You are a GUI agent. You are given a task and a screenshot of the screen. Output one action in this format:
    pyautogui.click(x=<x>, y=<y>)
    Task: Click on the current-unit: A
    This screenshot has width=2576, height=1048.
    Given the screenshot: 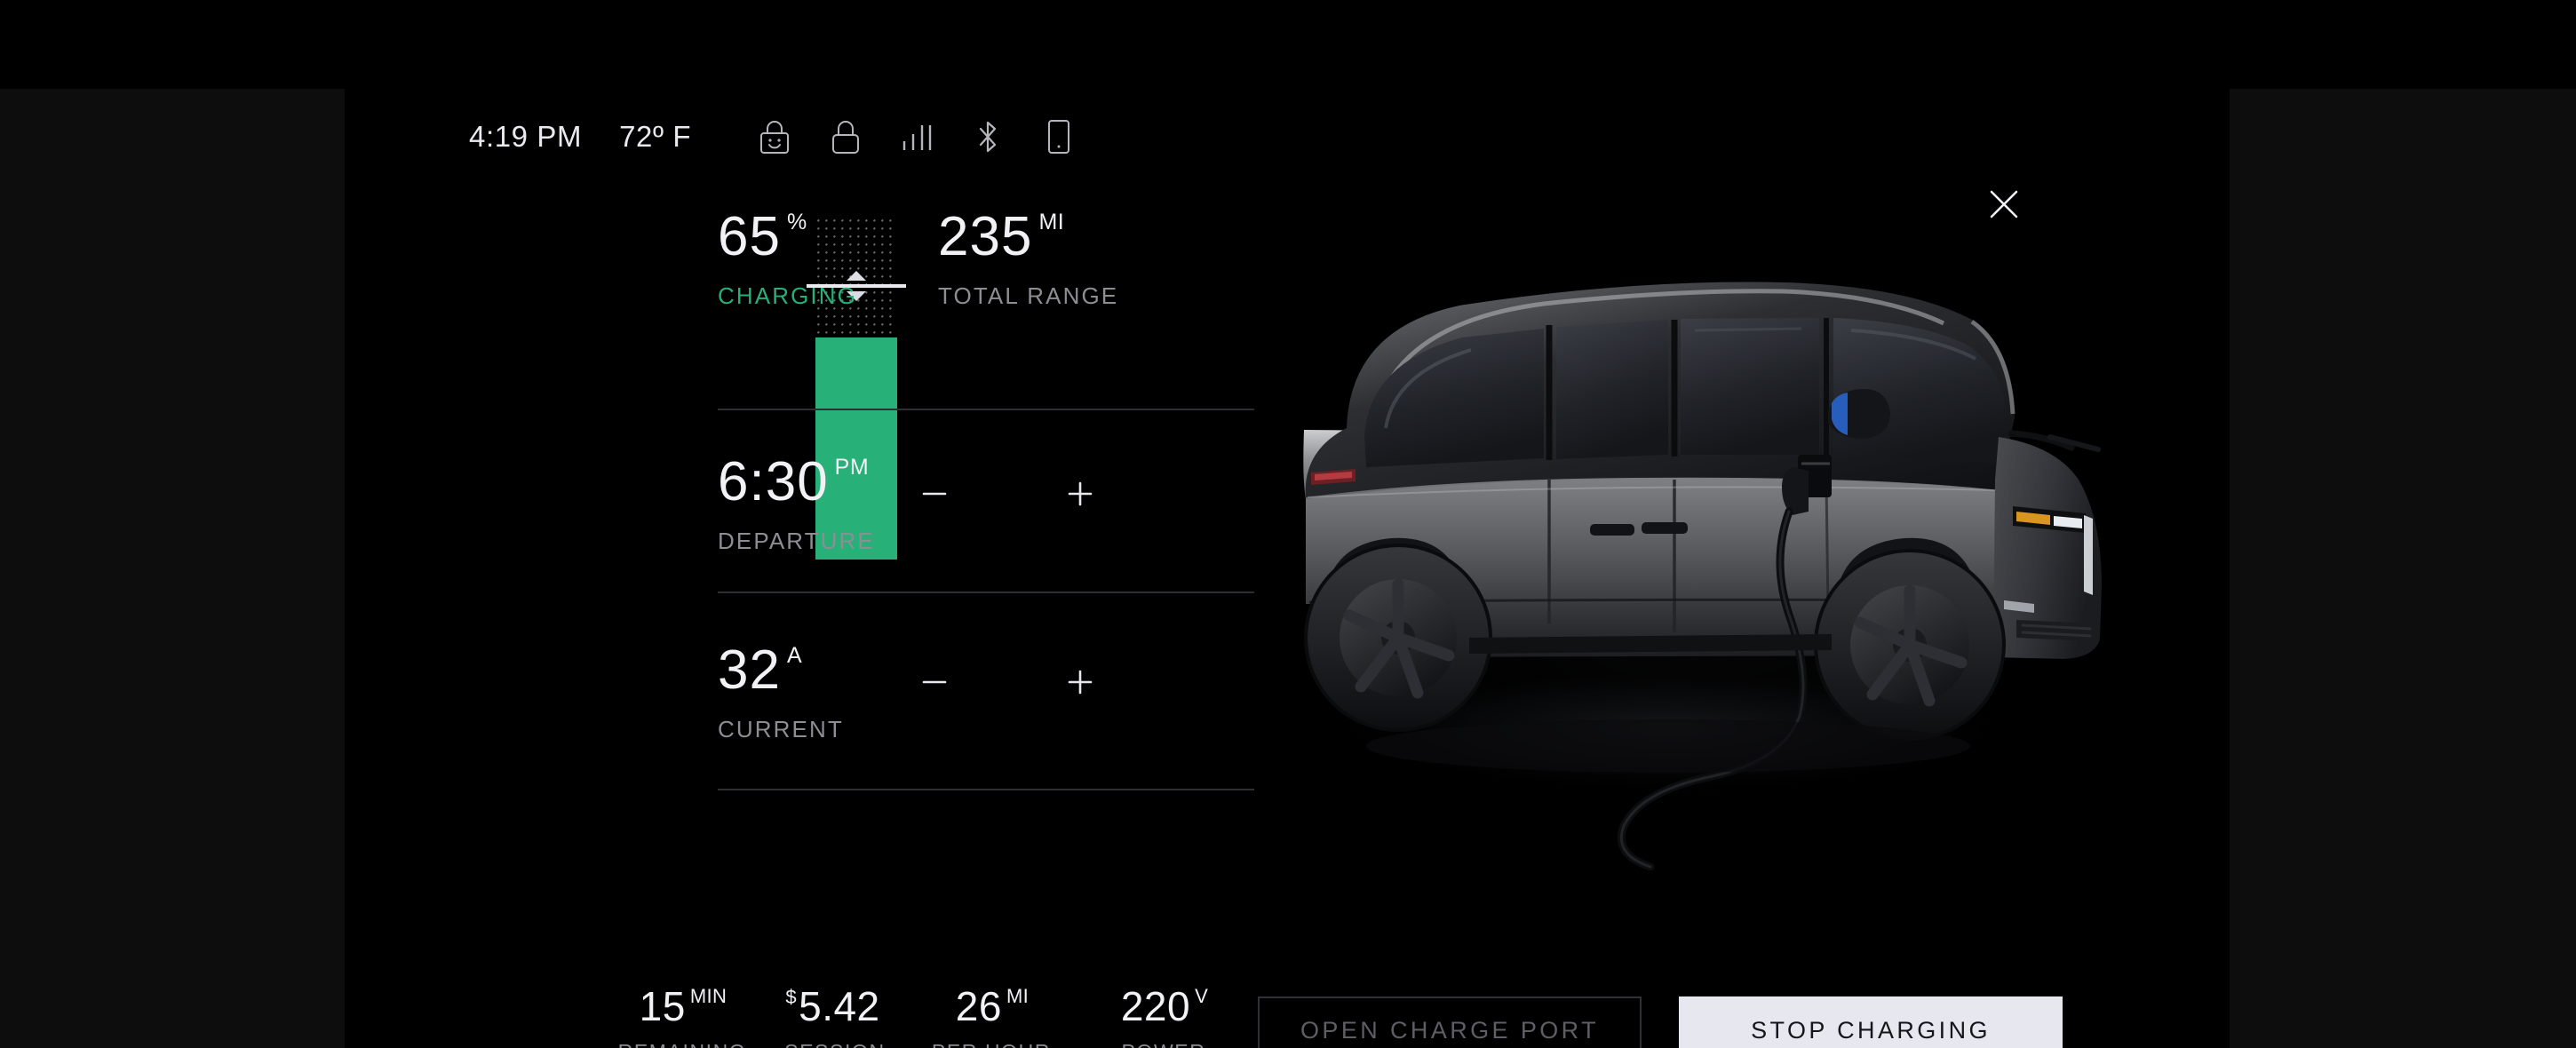 What is the action you would take?
    pyautogui.click(x=794, y=655)
    